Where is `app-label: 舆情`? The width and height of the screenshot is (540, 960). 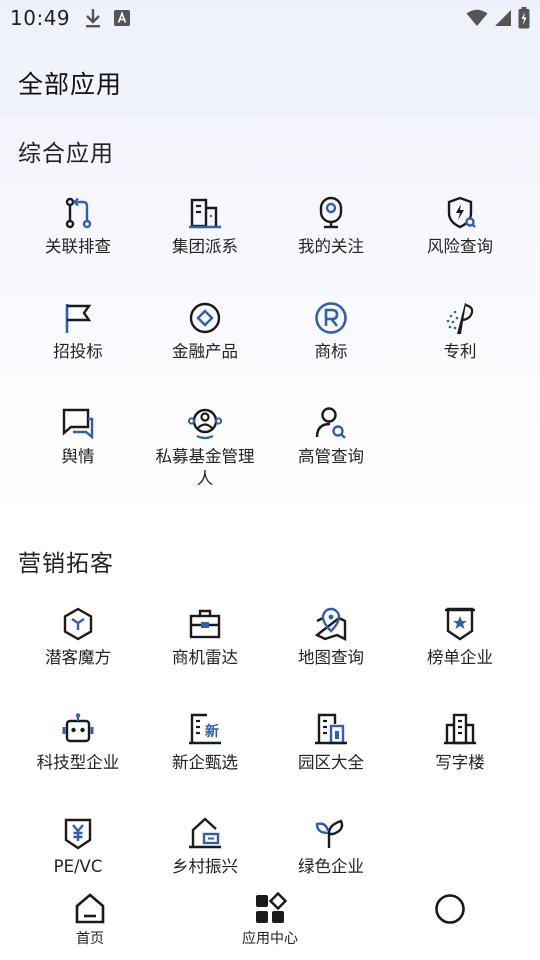 app-label: 舆情 is located at coordinates (78, 456).